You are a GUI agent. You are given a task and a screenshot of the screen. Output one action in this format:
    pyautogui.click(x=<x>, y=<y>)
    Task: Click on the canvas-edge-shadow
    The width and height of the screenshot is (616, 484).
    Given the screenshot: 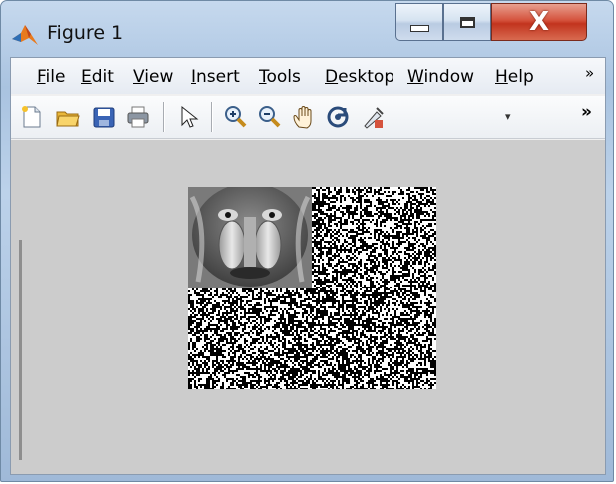 What is the action you would take?
    pyautogui.click(x=20, y=350)
    